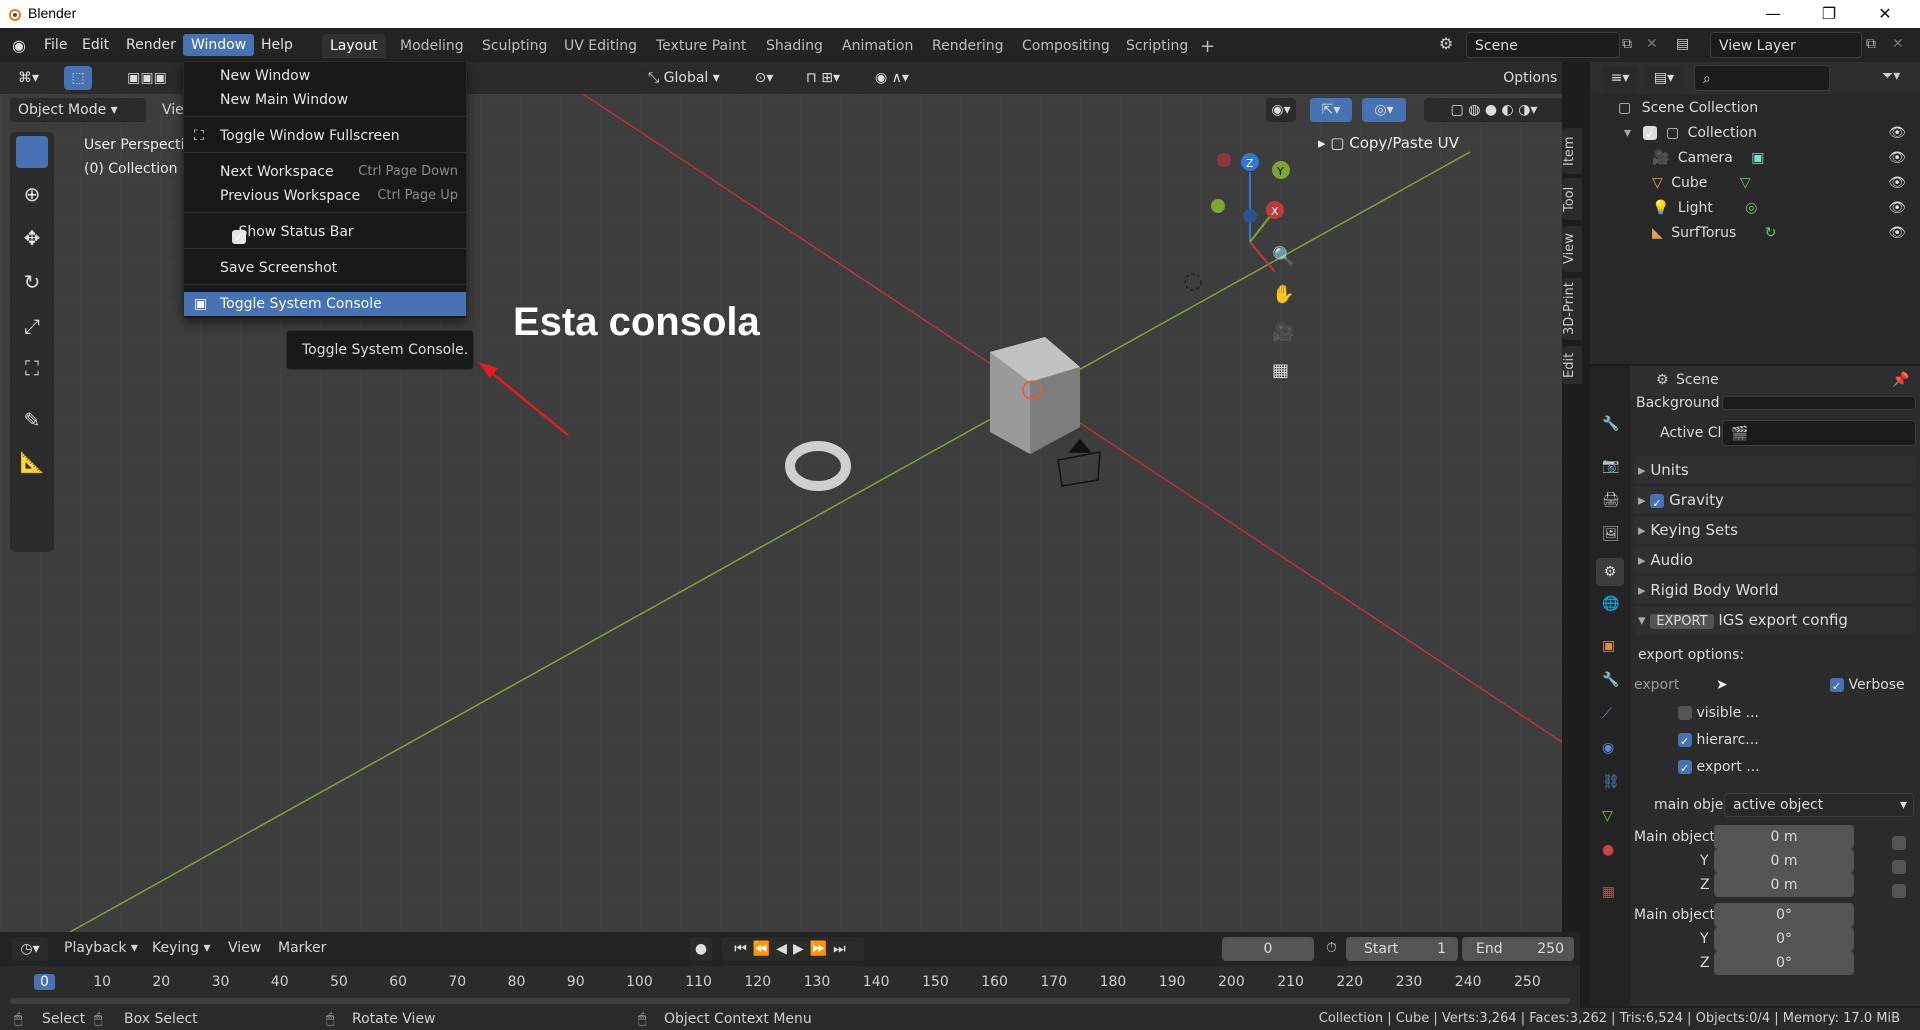 The height and width of the screenshot is (1030, 1920). Describe the element at coordinates (1543, 45) in the screenshot. I see `scene-field: Scene` at that location.